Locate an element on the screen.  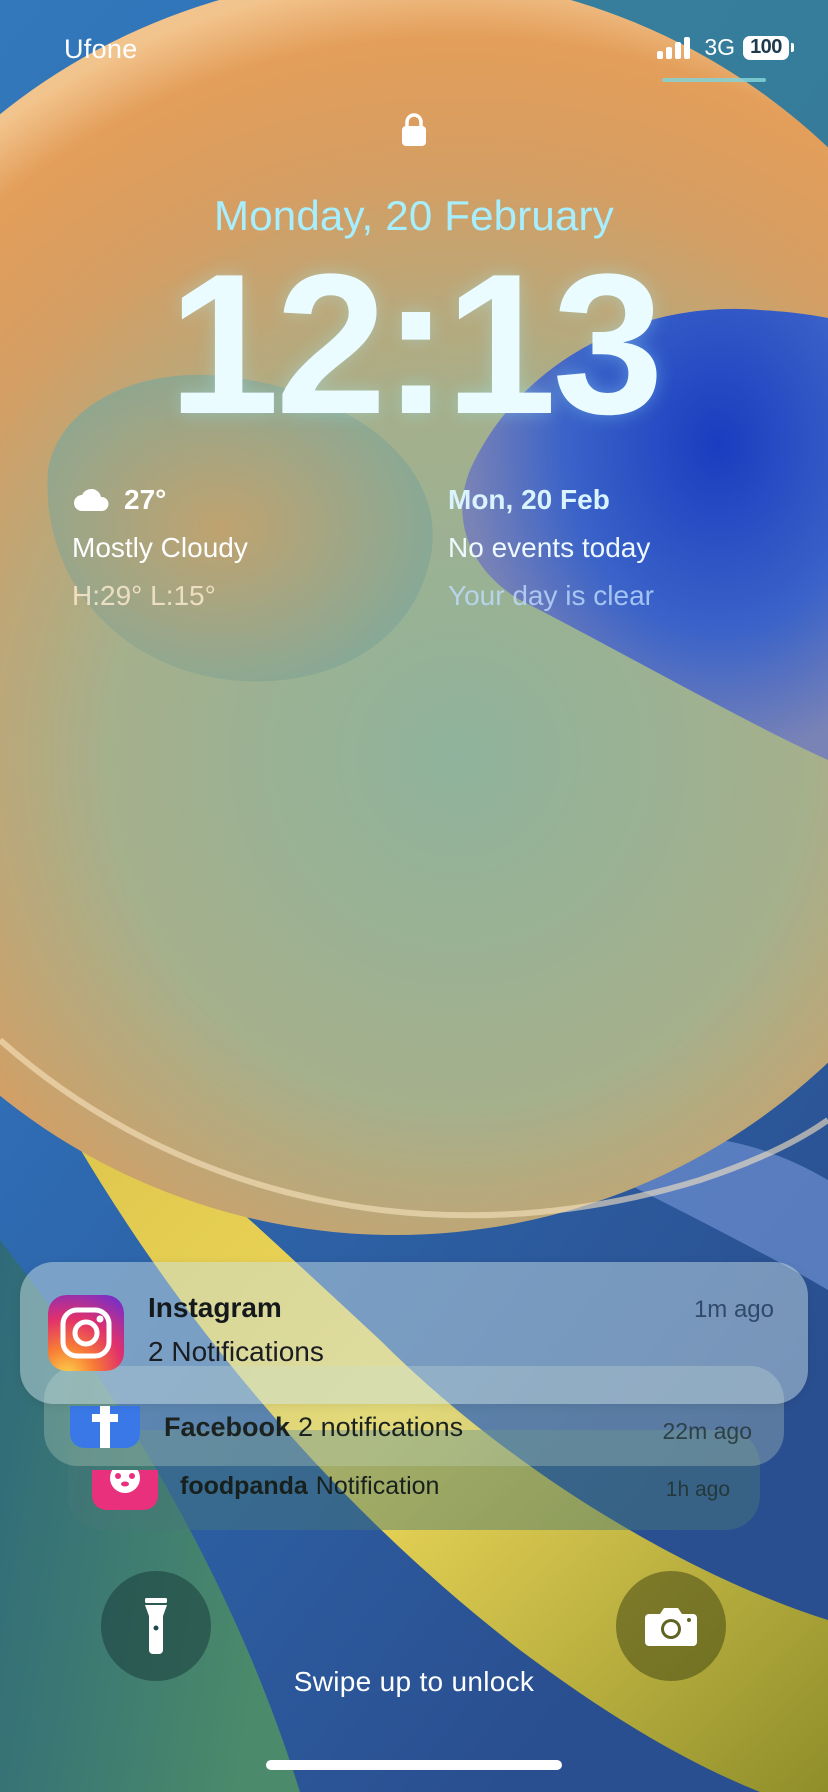
weather-widget: 27° Mostly Cloudy H:29° L:15° is located at coordinates (160, 548).